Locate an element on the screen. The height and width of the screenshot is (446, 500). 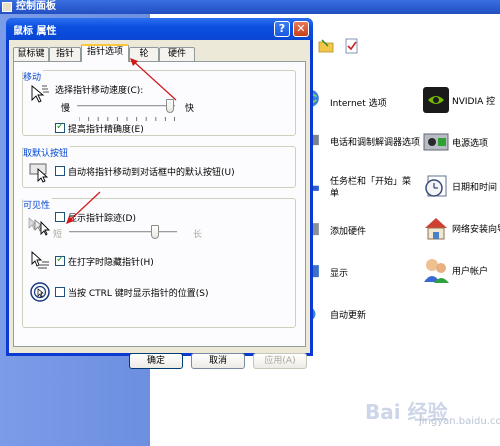
pointer-speed-icon is located at coordinates (40, 94).